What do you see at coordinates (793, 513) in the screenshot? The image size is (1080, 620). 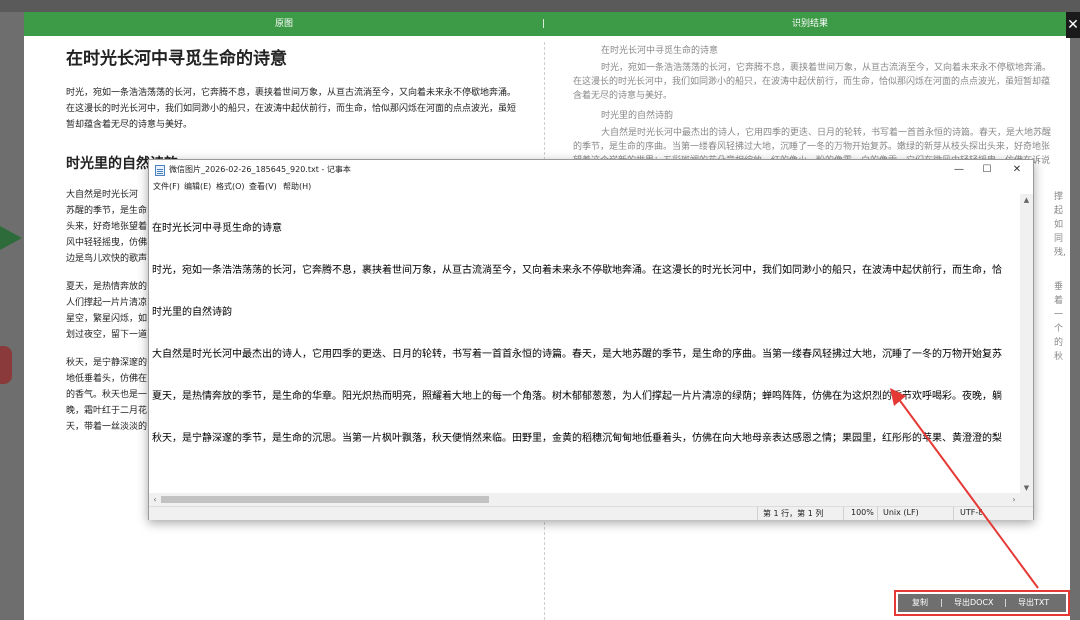 I see `status-cursor-position: 第 1 行，第 1 列` at bounding box center [793, 513].